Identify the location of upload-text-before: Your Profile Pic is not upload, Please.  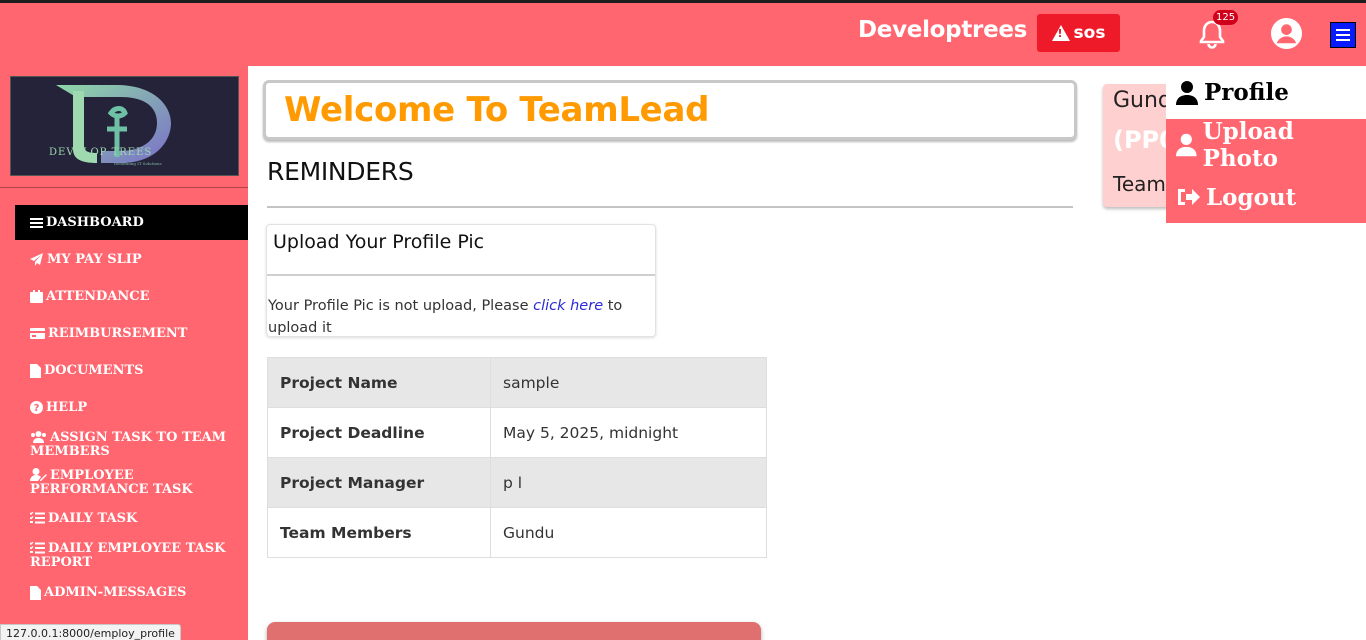
(401, 306).